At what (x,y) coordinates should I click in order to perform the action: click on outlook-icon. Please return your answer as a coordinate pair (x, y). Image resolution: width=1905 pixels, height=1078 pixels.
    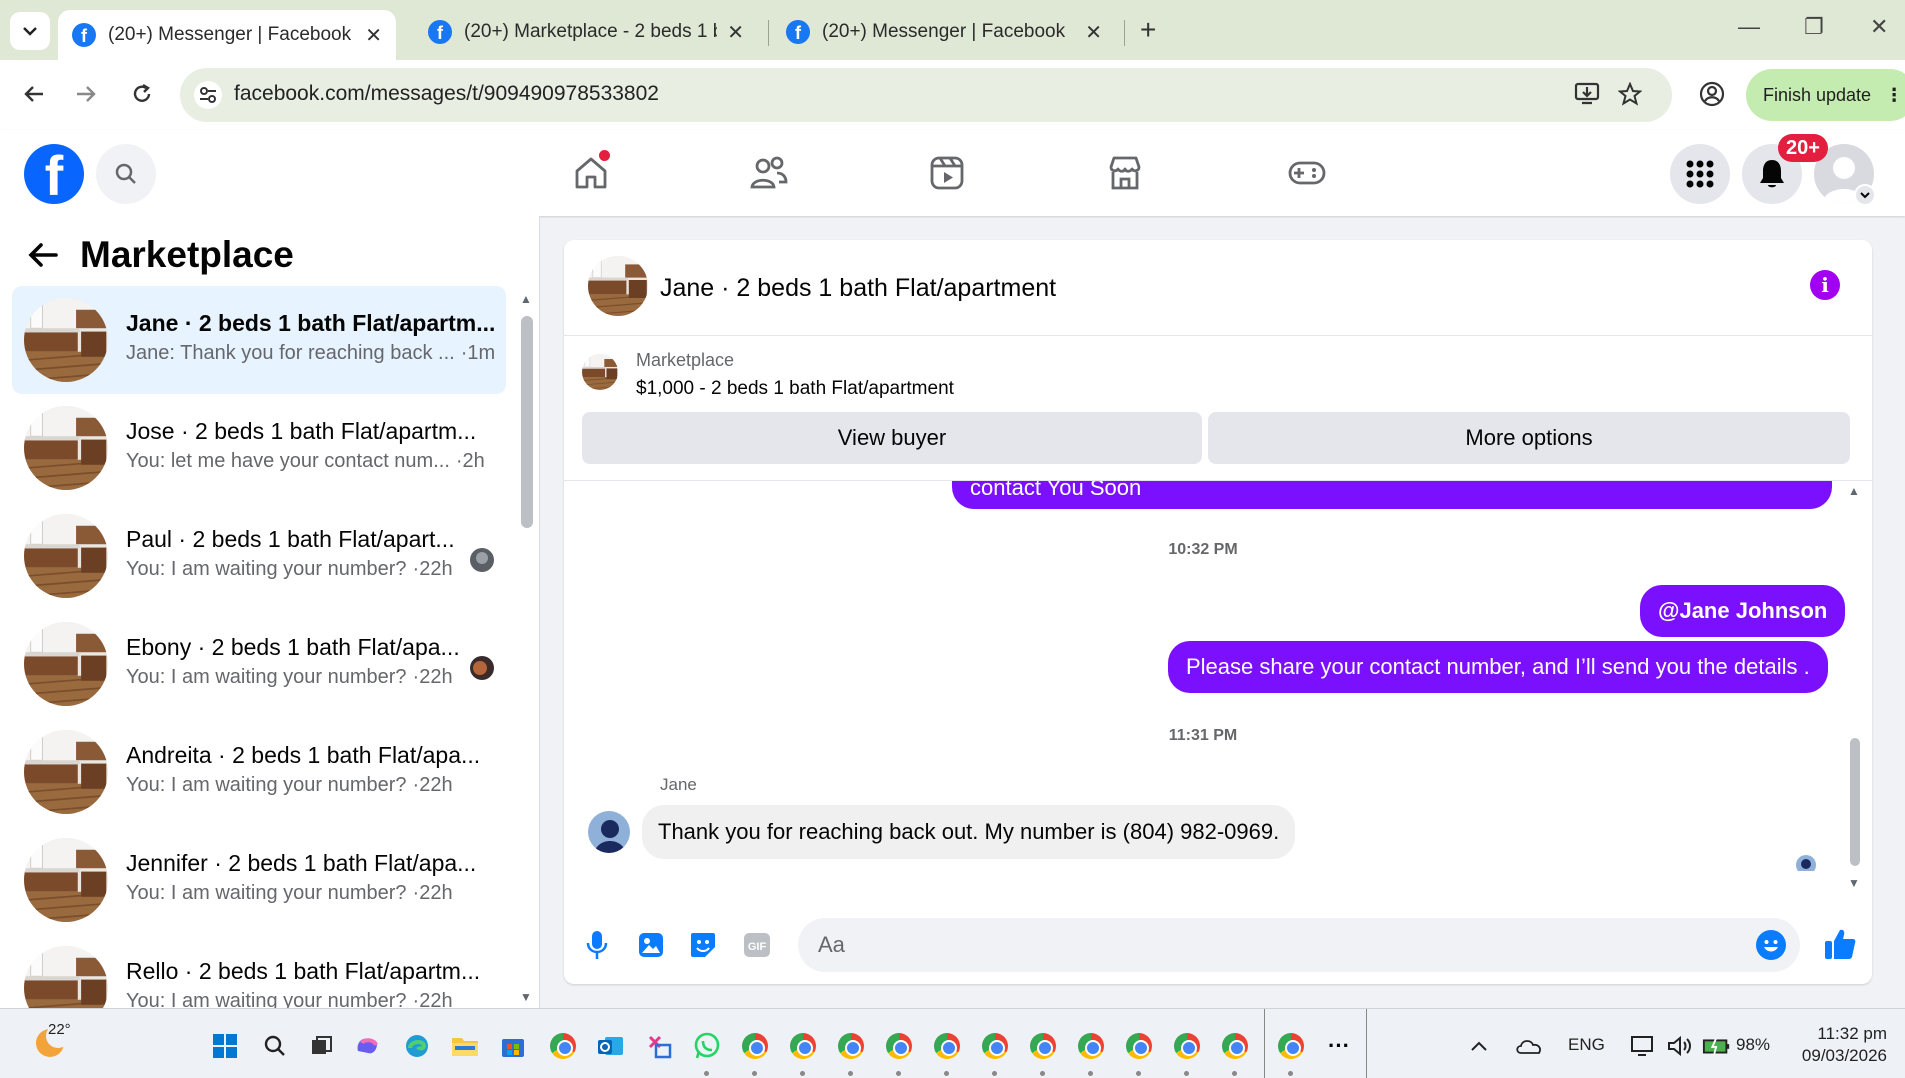
    Looking at the image, I should click on (611, 1046).